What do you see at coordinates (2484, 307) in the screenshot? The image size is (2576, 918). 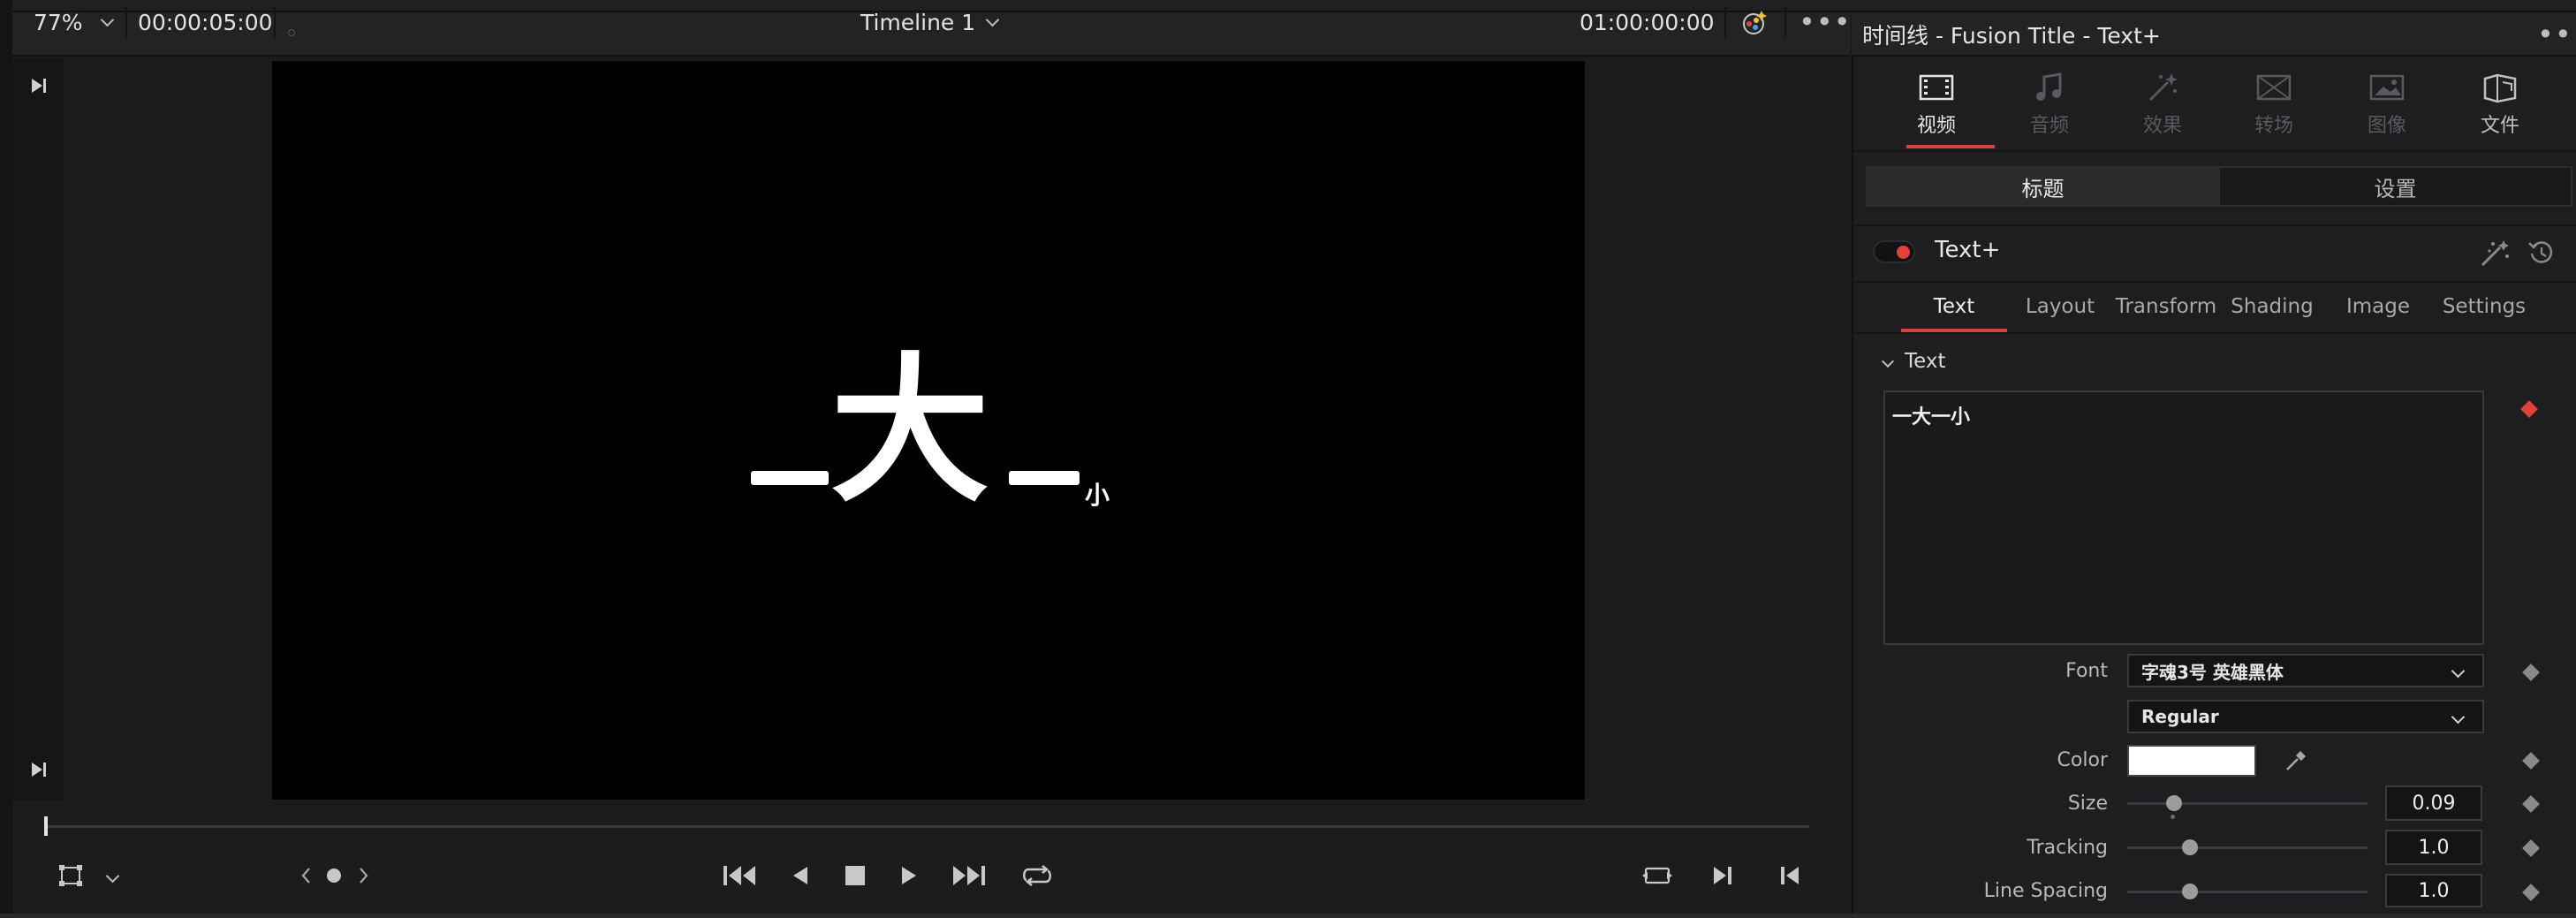 I see `param-tab-settings: Settings` at bounding box center [2484, 307].